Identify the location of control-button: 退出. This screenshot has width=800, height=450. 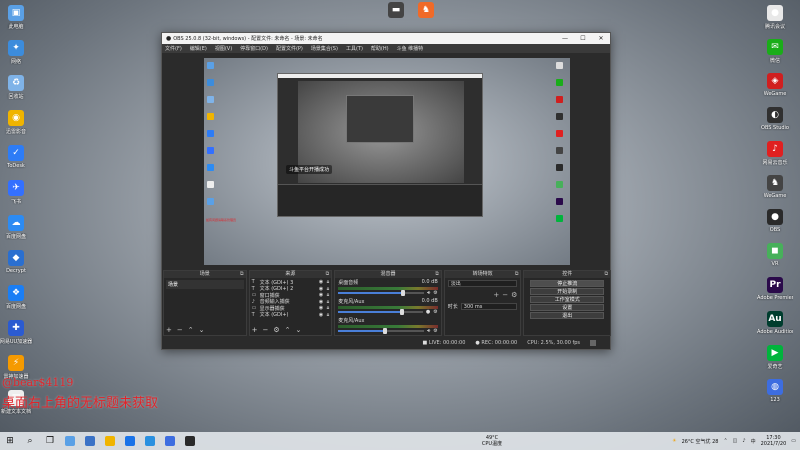
(567, 315).